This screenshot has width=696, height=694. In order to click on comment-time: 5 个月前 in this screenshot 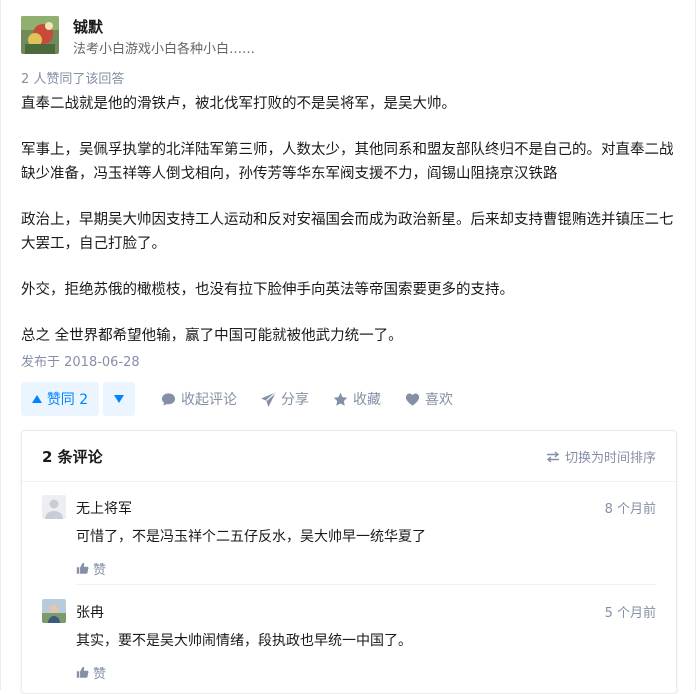, I will do `click(630, 613)`.